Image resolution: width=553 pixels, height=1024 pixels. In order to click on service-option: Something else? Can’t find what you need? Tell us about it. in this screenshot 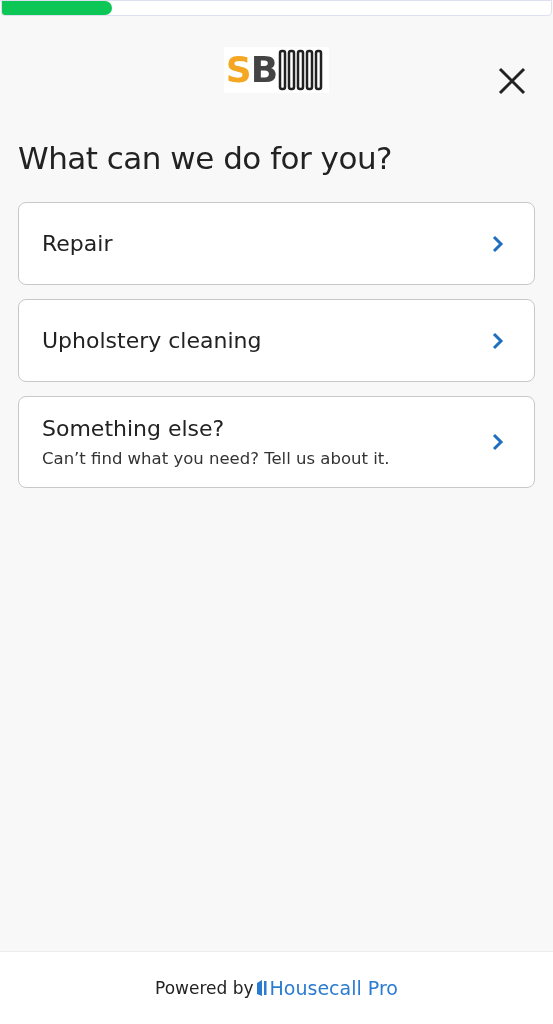, I will do `click(276, 442)`.